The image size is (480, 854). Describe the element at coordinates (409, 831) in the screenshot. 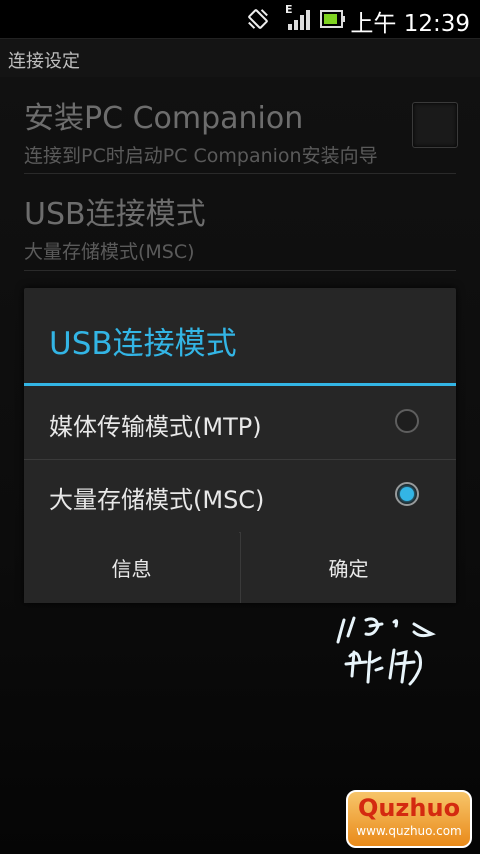

I see `site-logo-url: www.quzhuo.com` at that location.